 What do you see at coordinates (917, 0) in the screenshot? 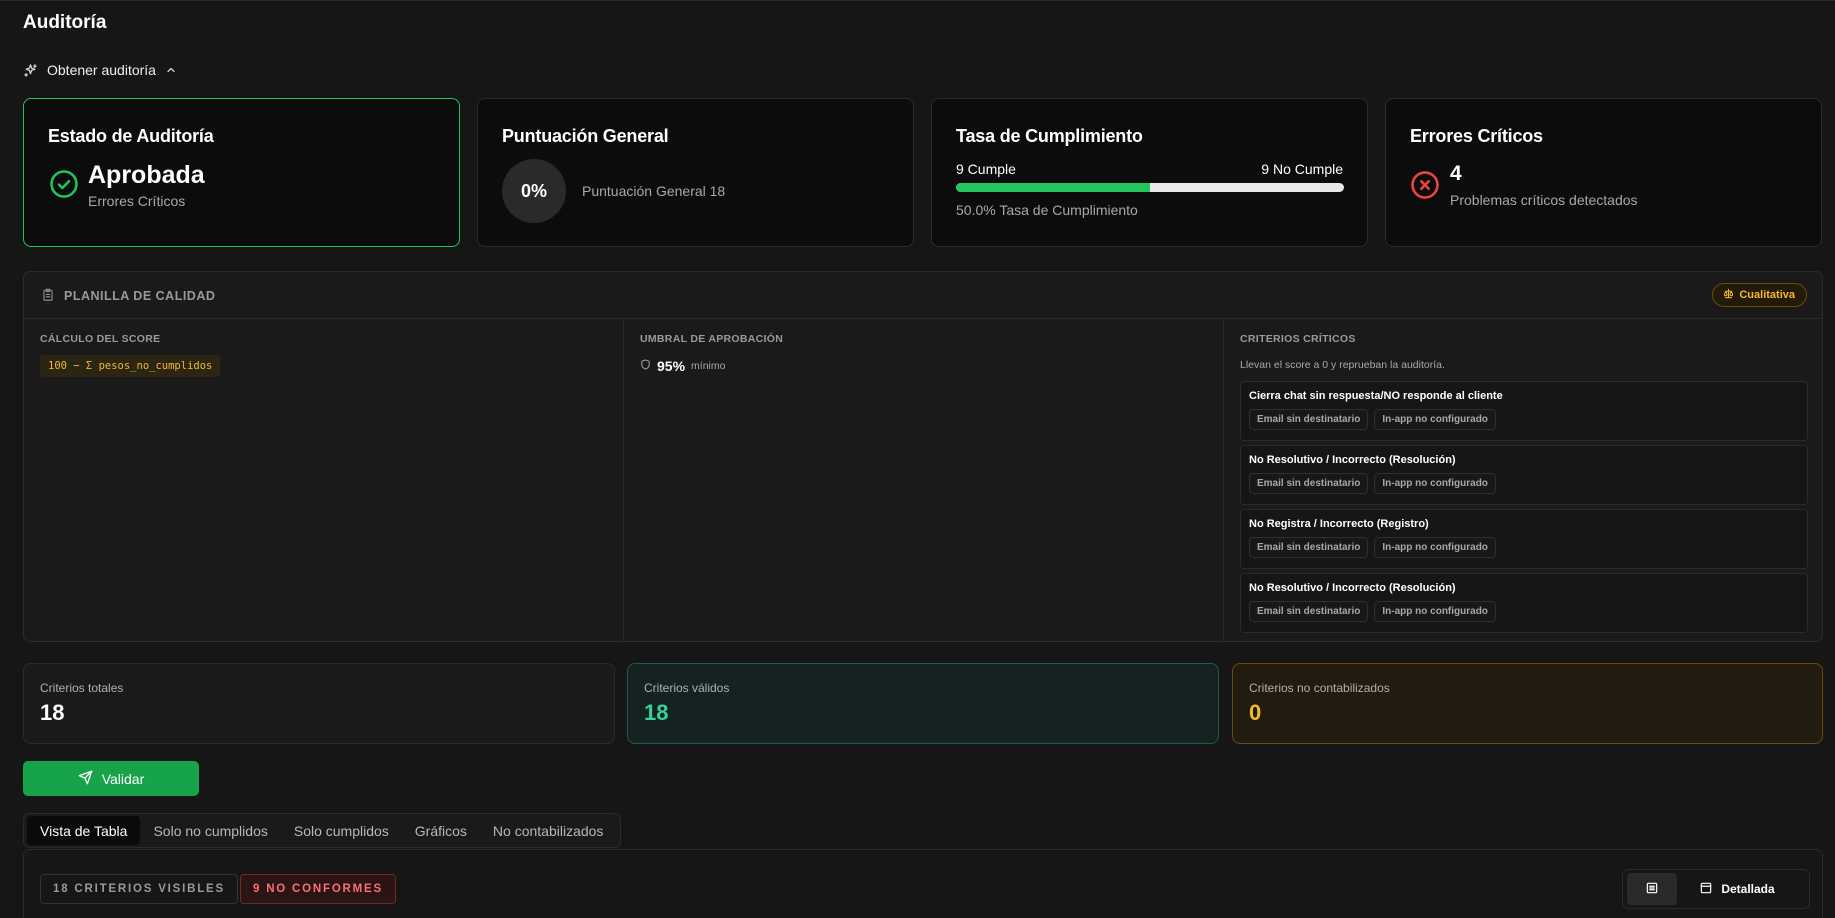
I see `top-divider` at bounding box center [917, 0].